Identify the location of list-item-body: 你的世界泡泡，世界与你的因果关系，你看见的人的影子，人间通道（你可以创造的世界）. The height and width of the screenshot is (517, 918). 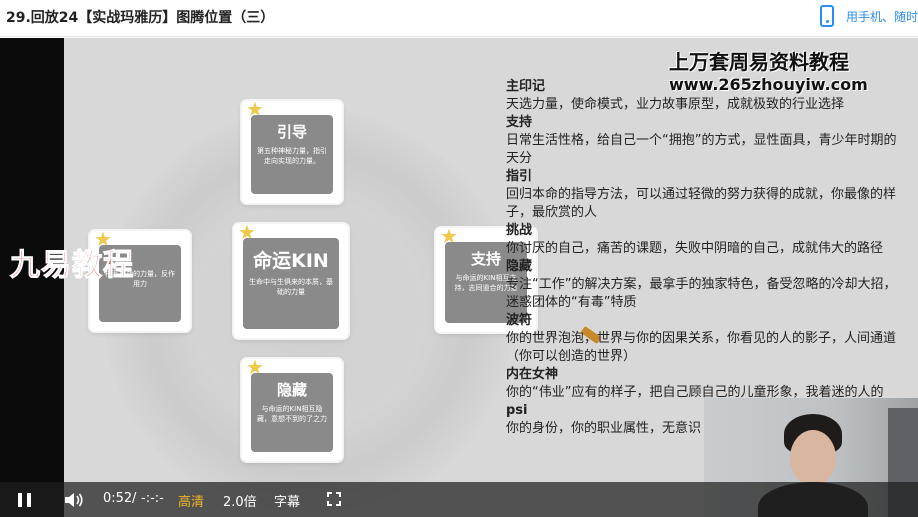
(701, 347).